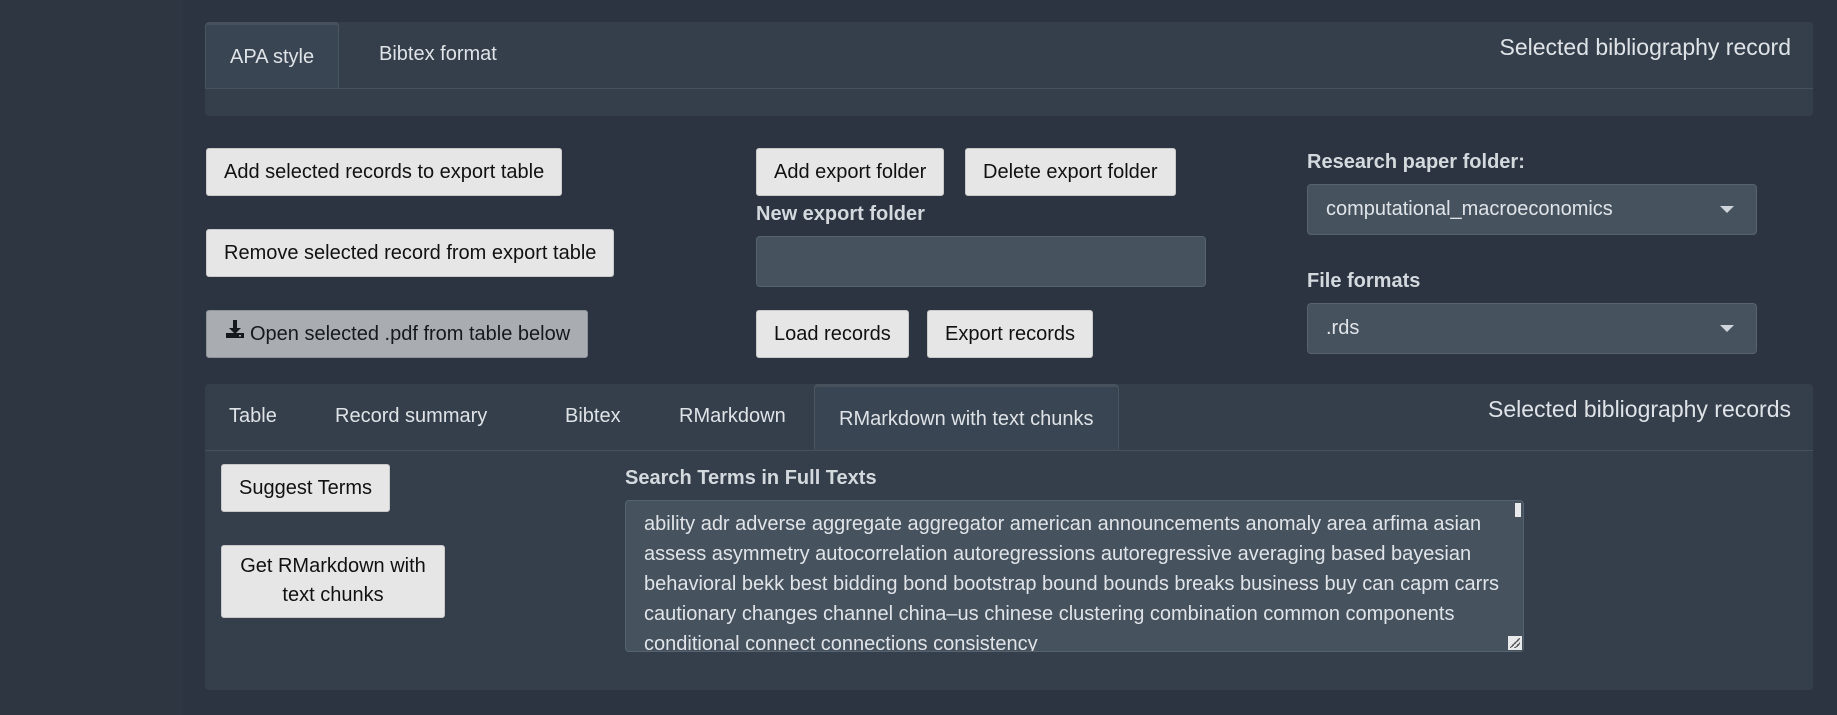  What do you see at coordinates (411, 416) in the screenshot?
I see `tab-record-summary: Record summary` at bounding box center [411, 416].